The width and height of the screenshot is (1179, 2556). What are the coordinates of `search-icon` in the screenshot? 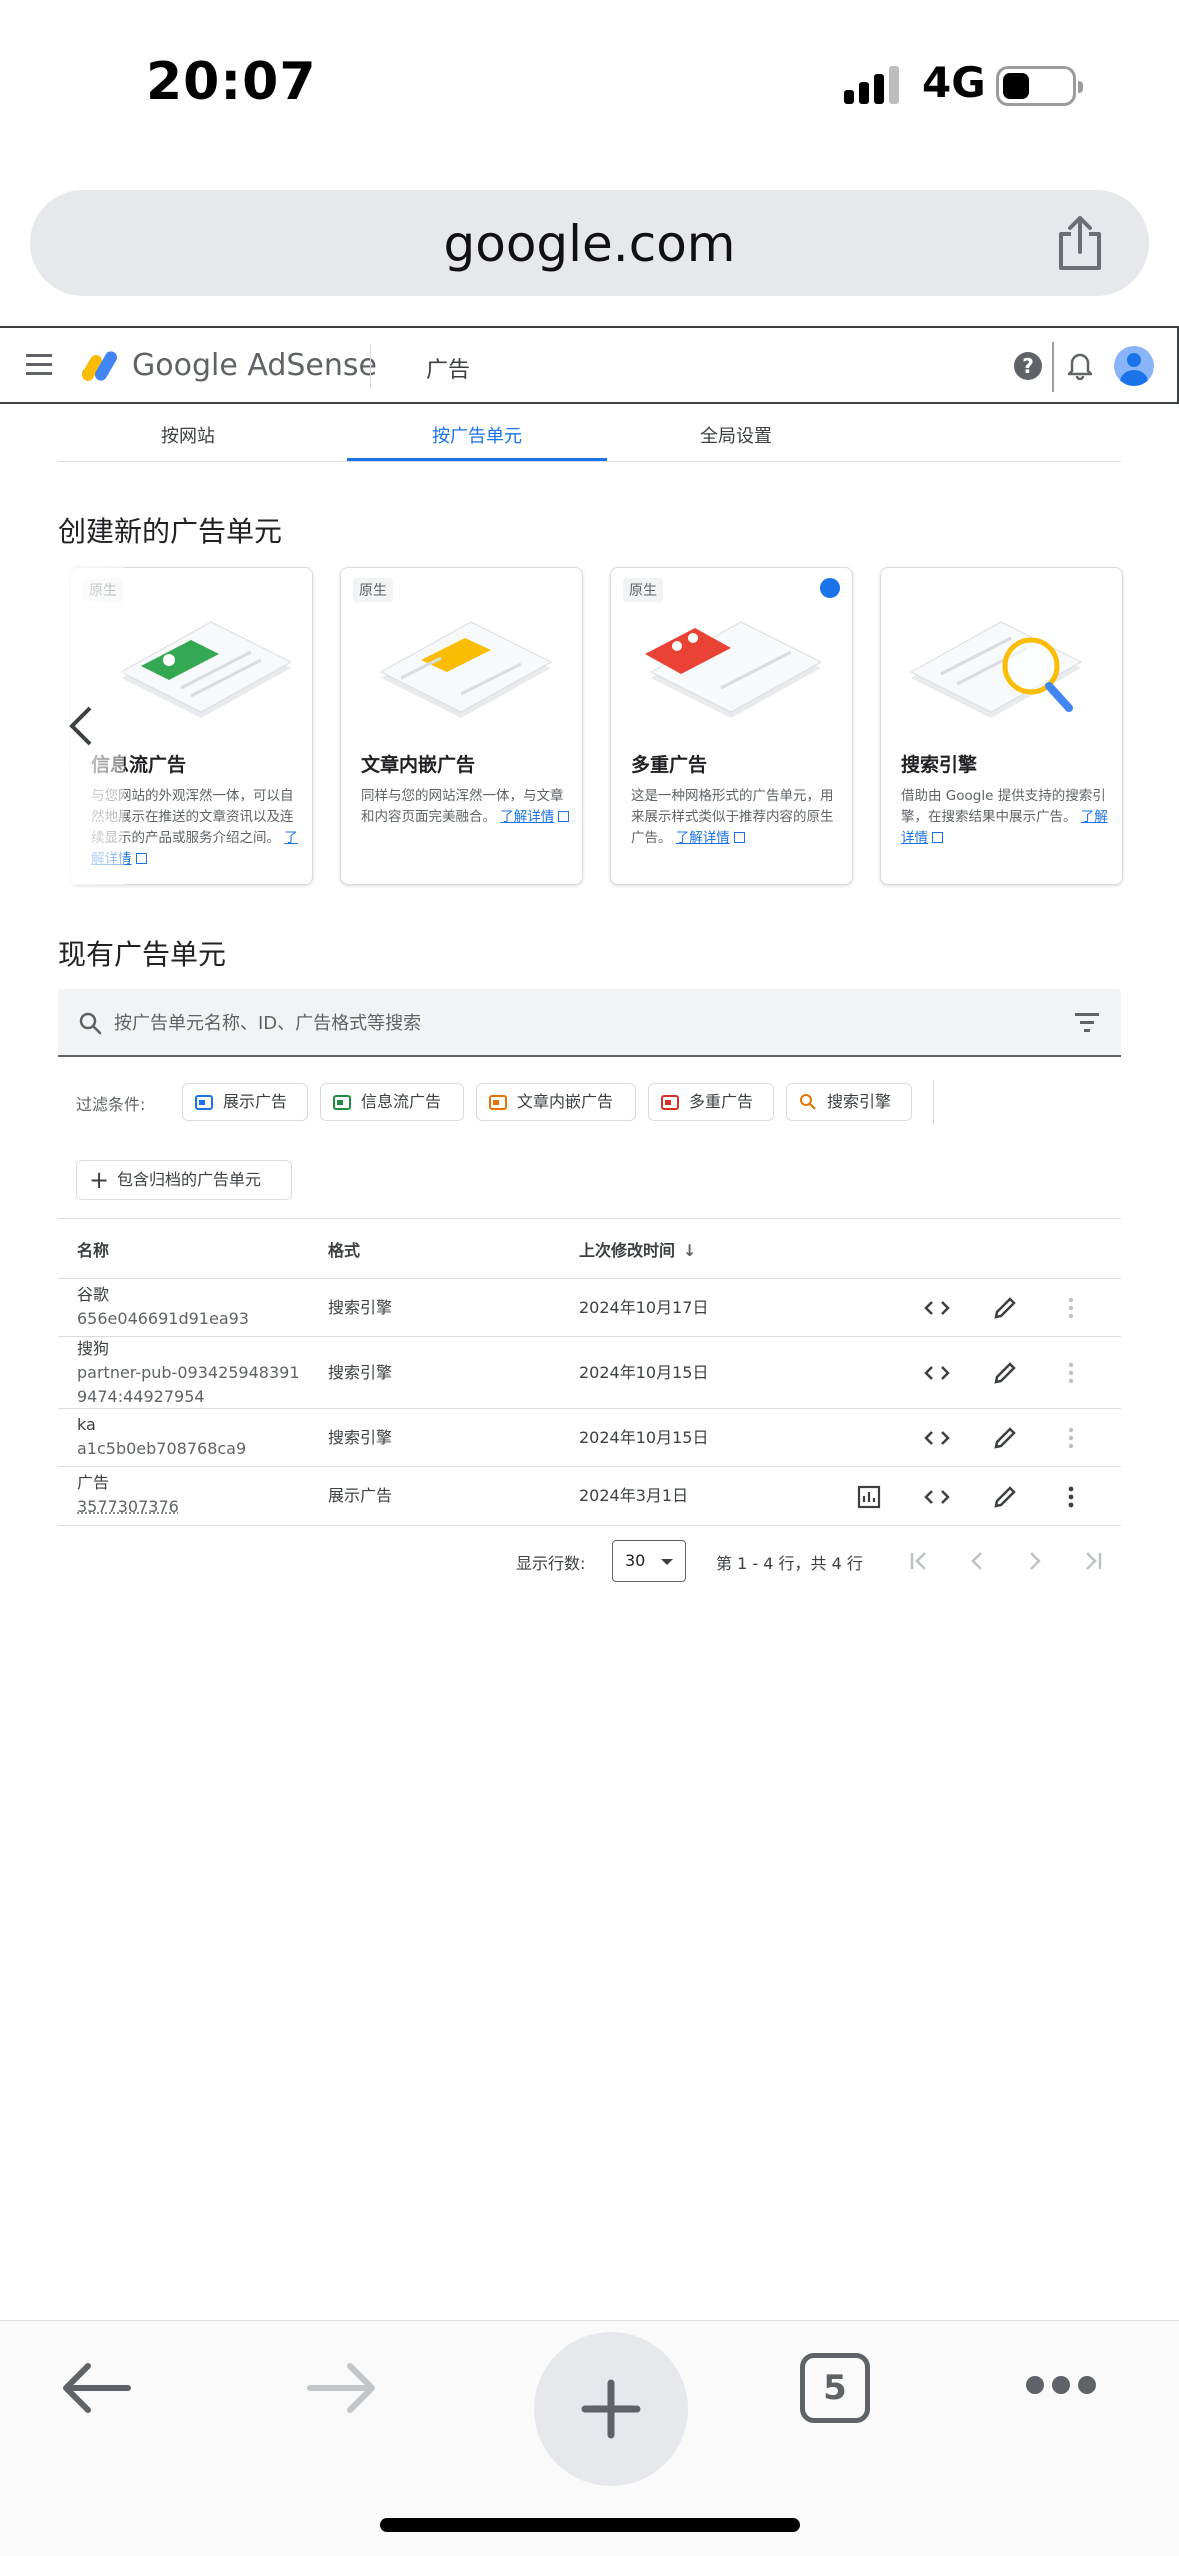 It's located at (90, 1023).